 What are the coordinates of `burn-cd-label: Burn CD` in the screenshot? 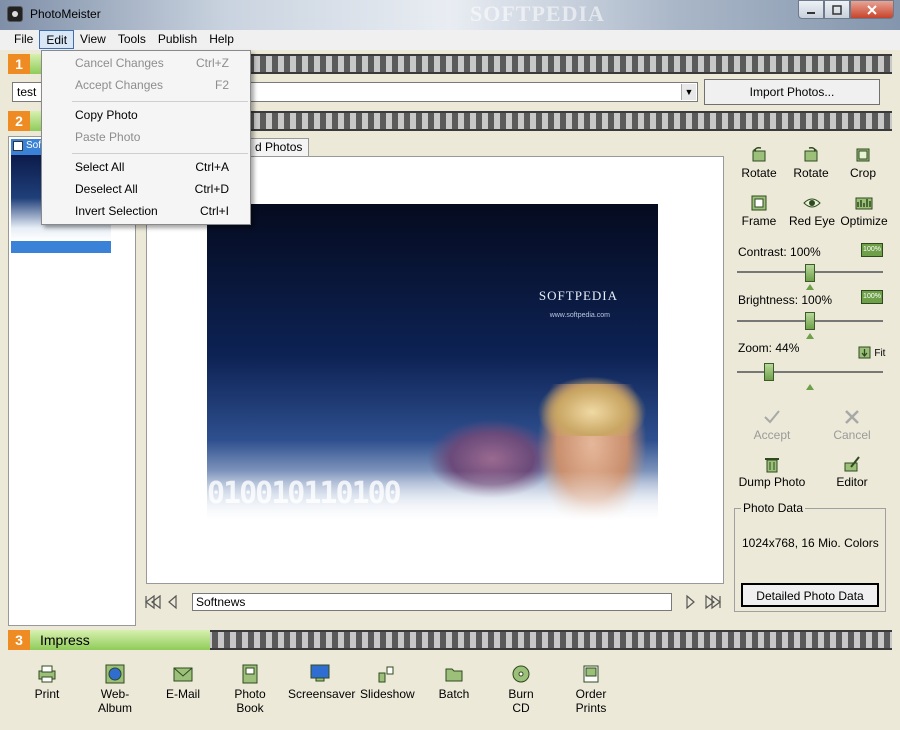 It's located at (521, 701).